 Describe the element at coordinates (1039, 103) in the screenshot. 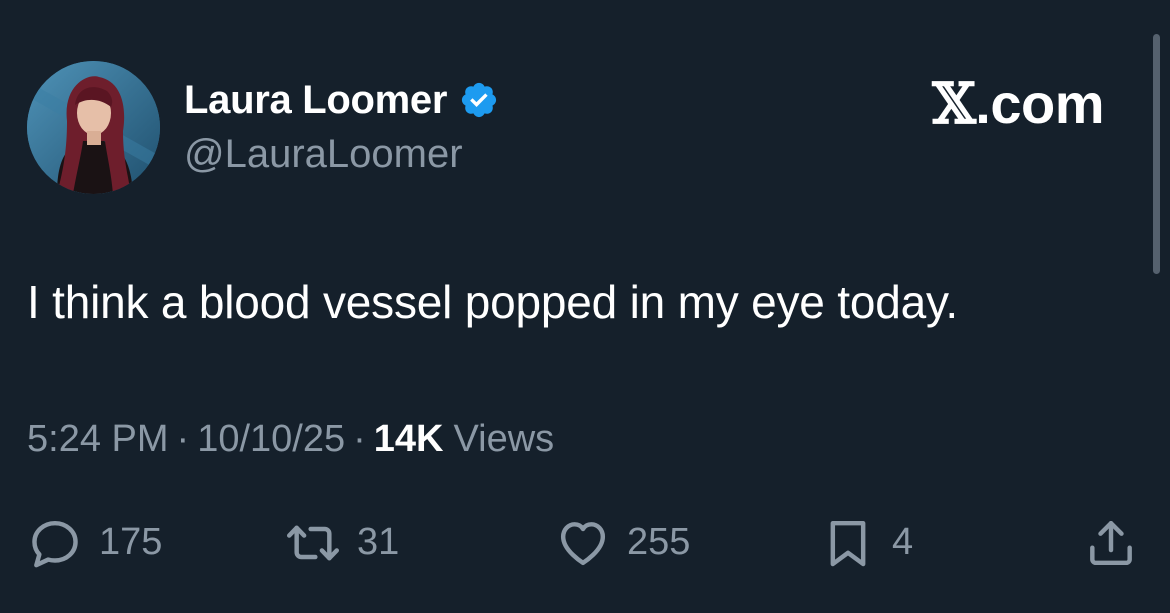

I see `brand-suffix: .com` at that location.